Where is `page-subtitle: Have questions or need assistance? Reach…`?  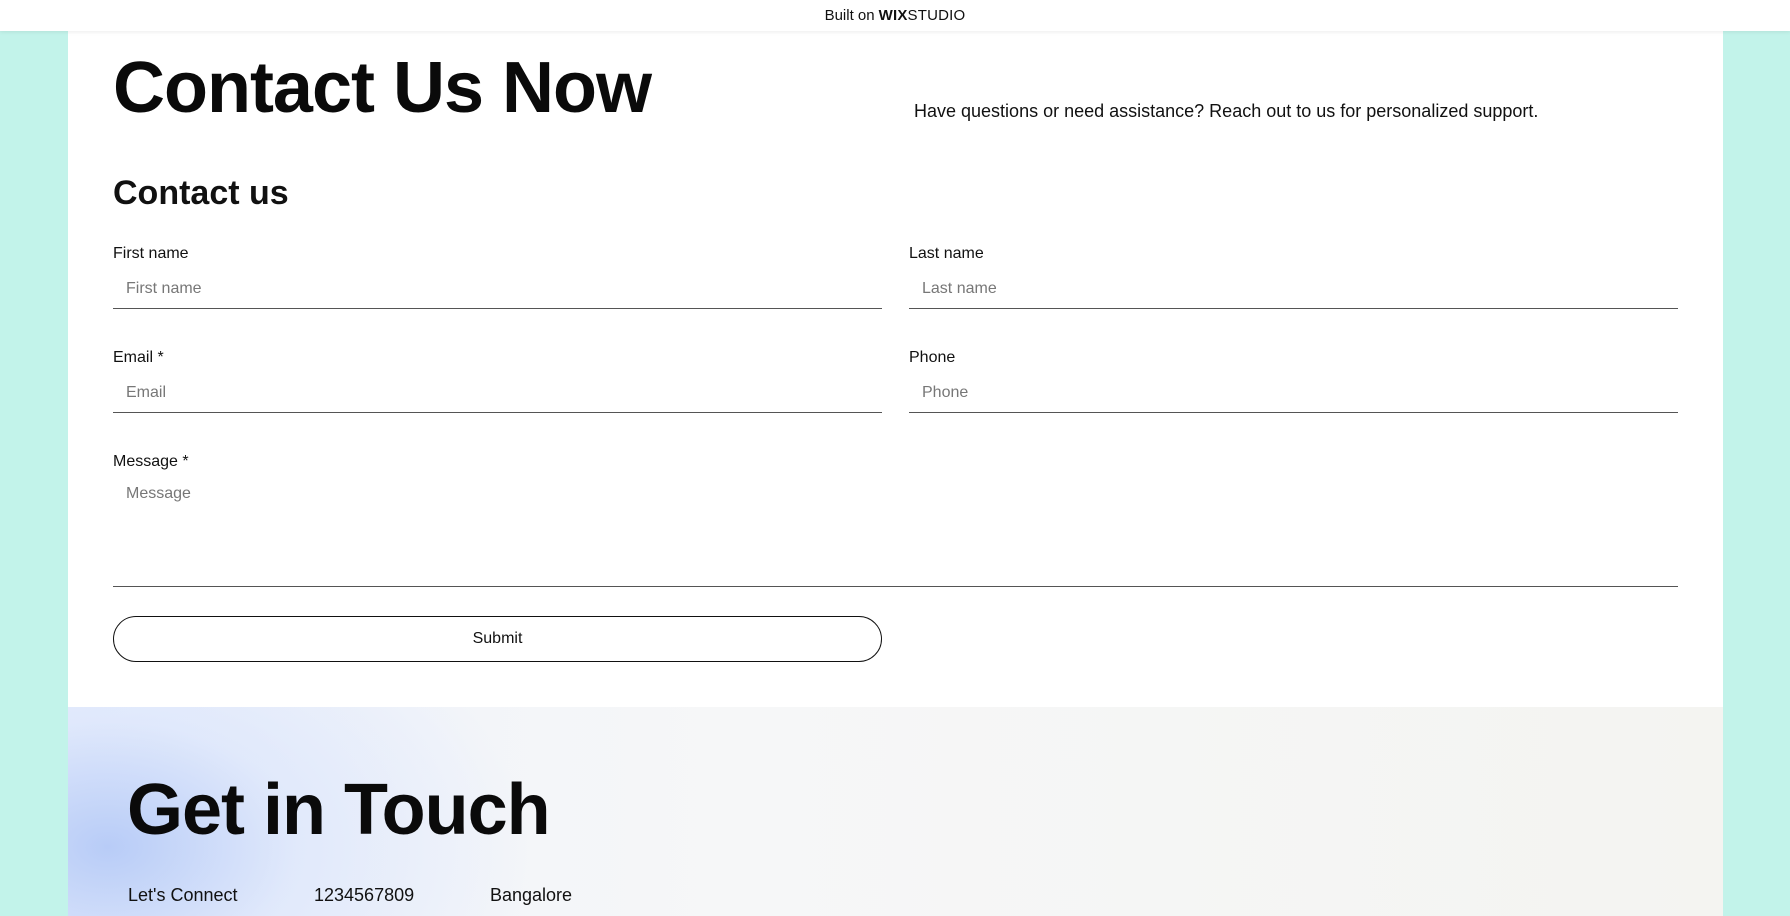
page-subtitle: Have questions or need assistance? Reach… is located at coordinates (1226, 111).